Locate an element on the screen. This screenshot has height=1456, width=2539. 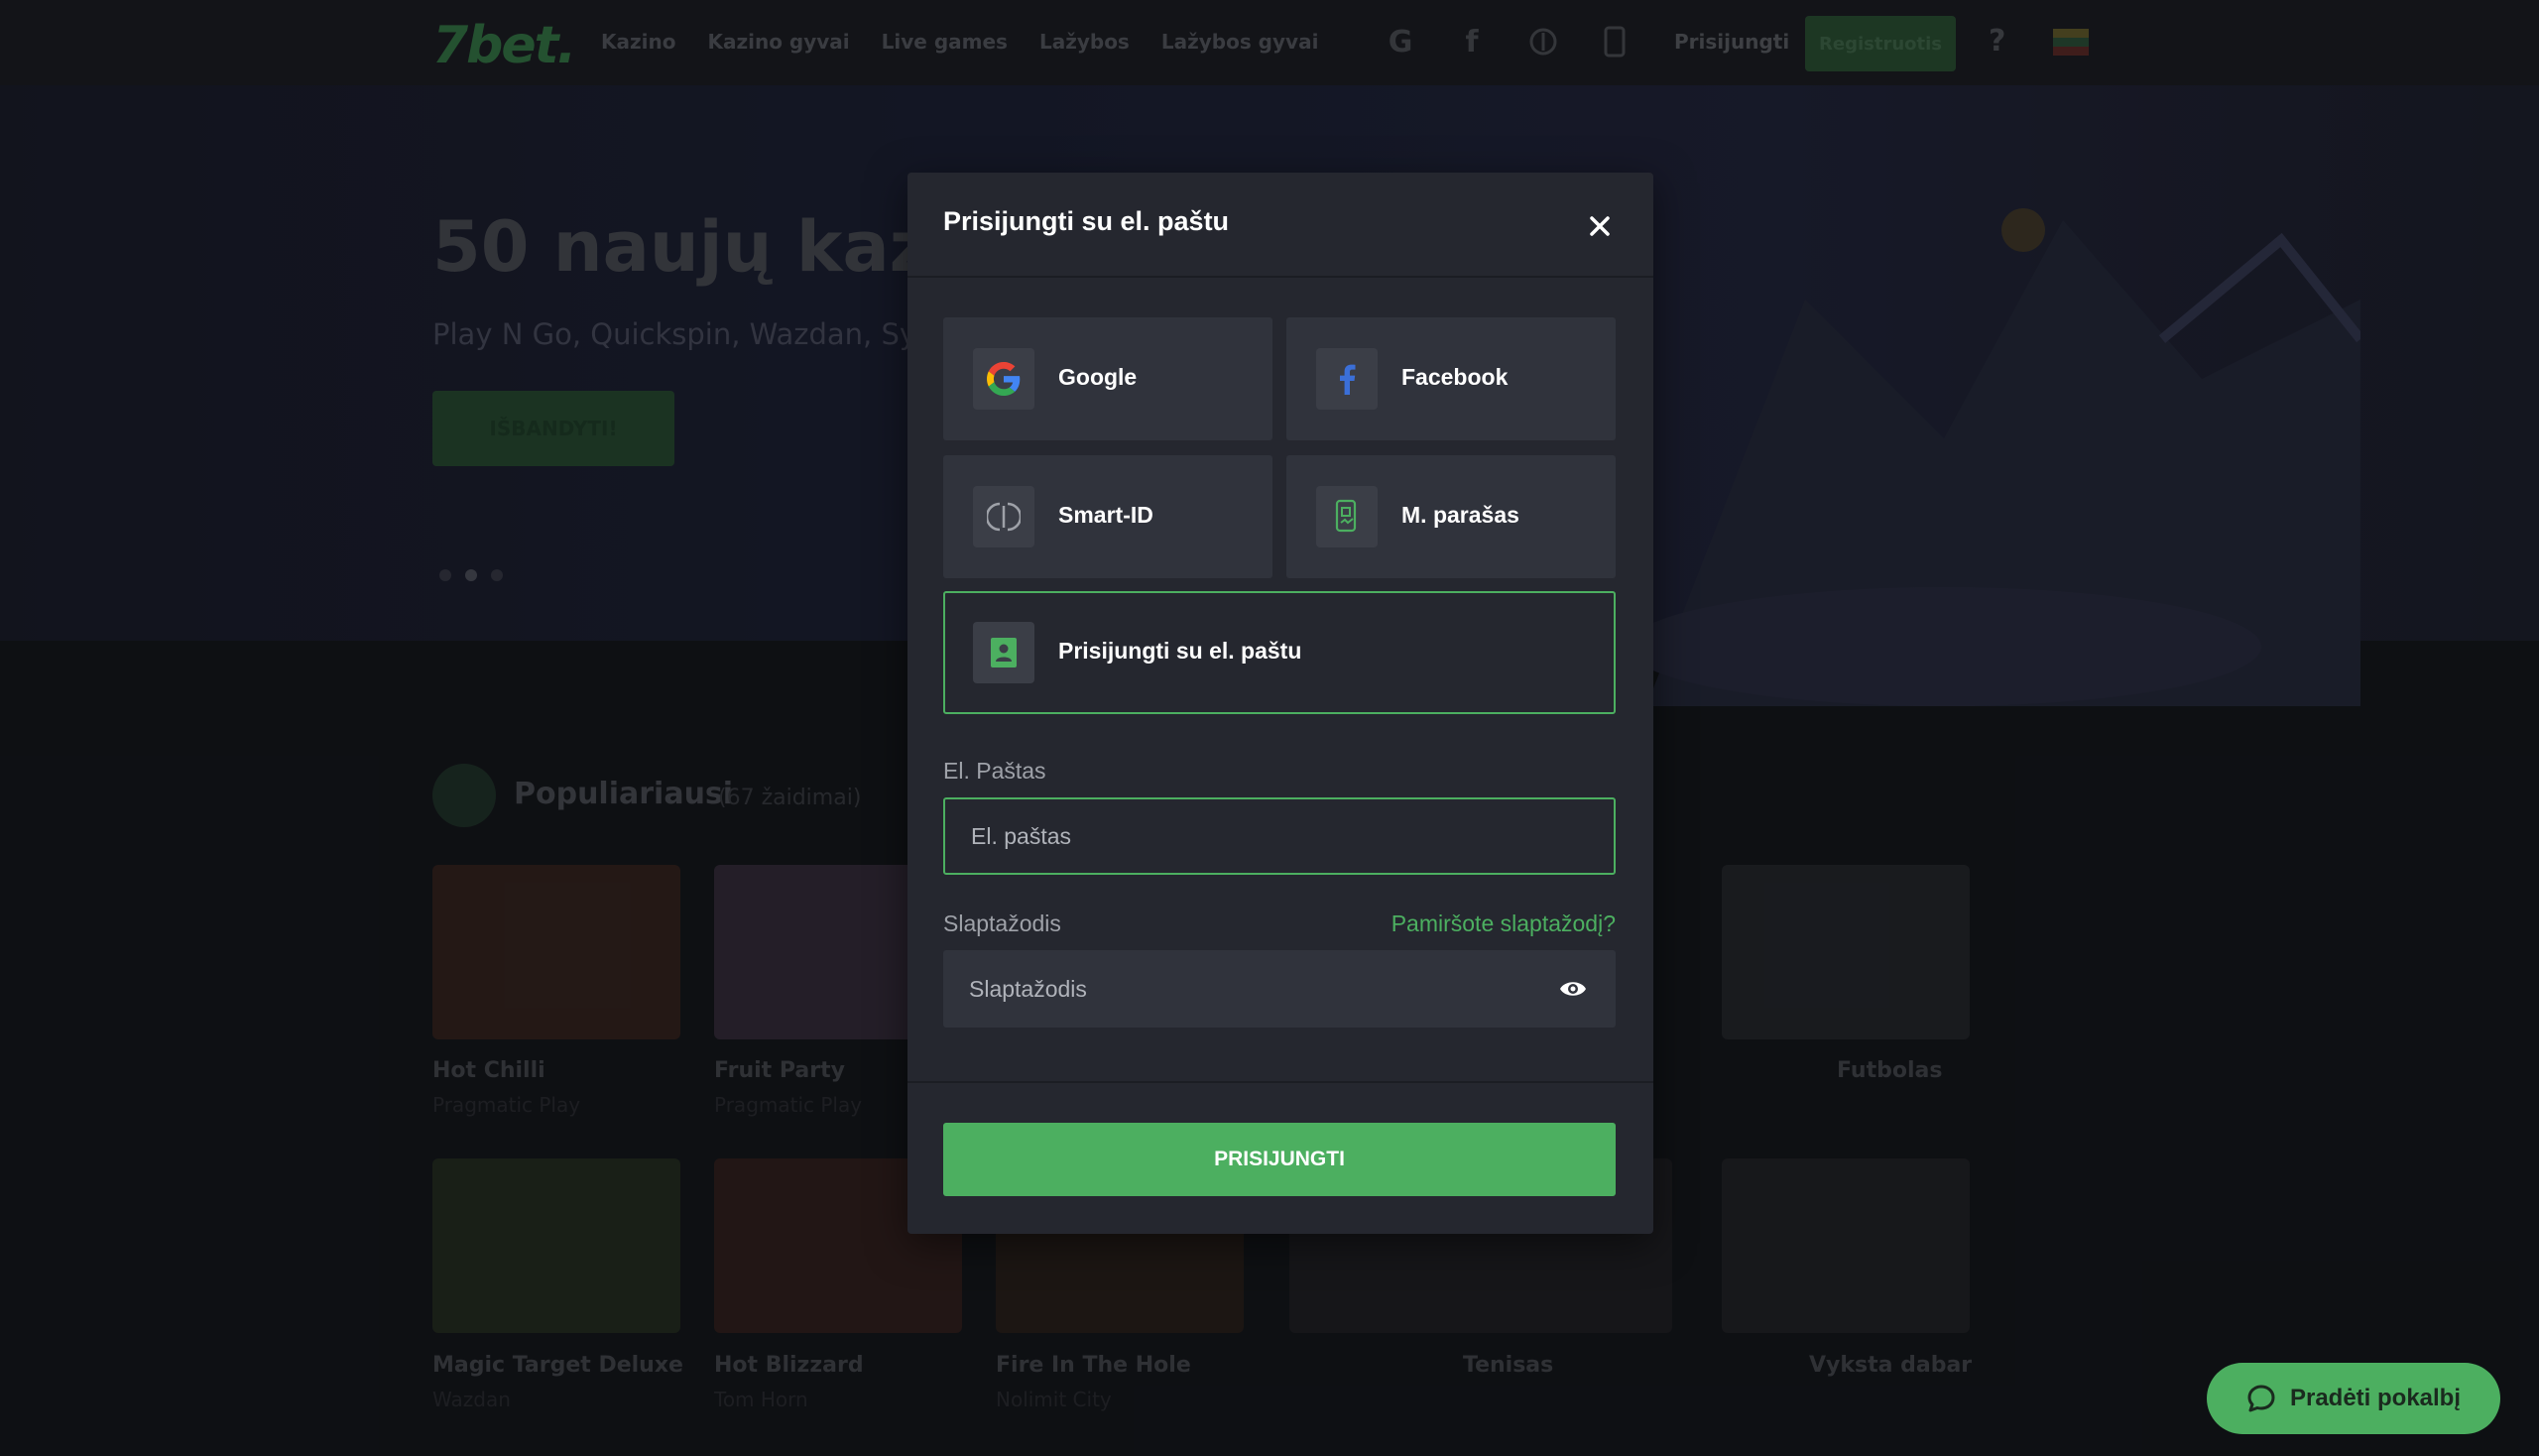
mobile-signature-login-button: M. parašas is located at coordinates (1451, 516).